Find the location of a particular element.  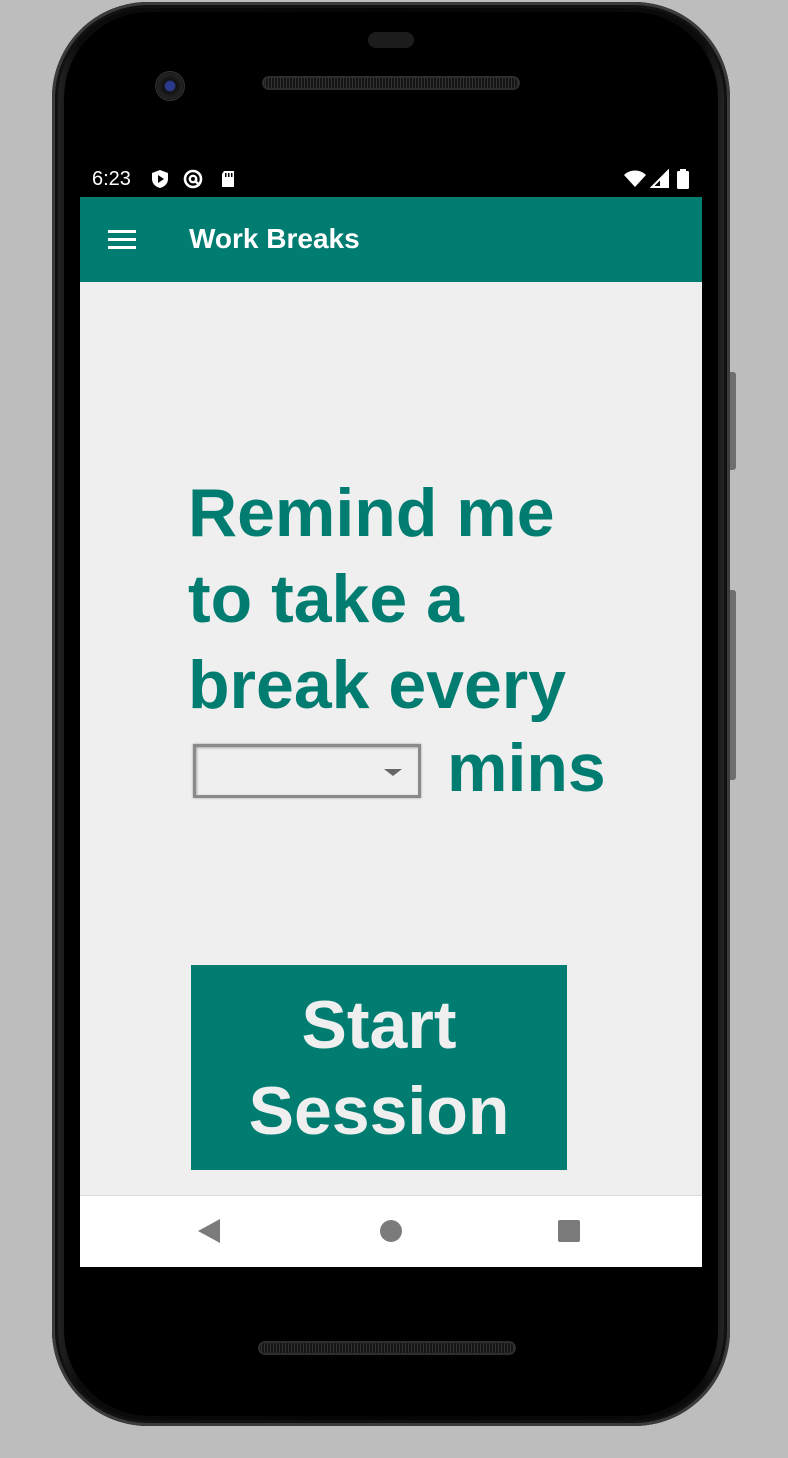

recents-icon is located at coordinates (569, 1231).